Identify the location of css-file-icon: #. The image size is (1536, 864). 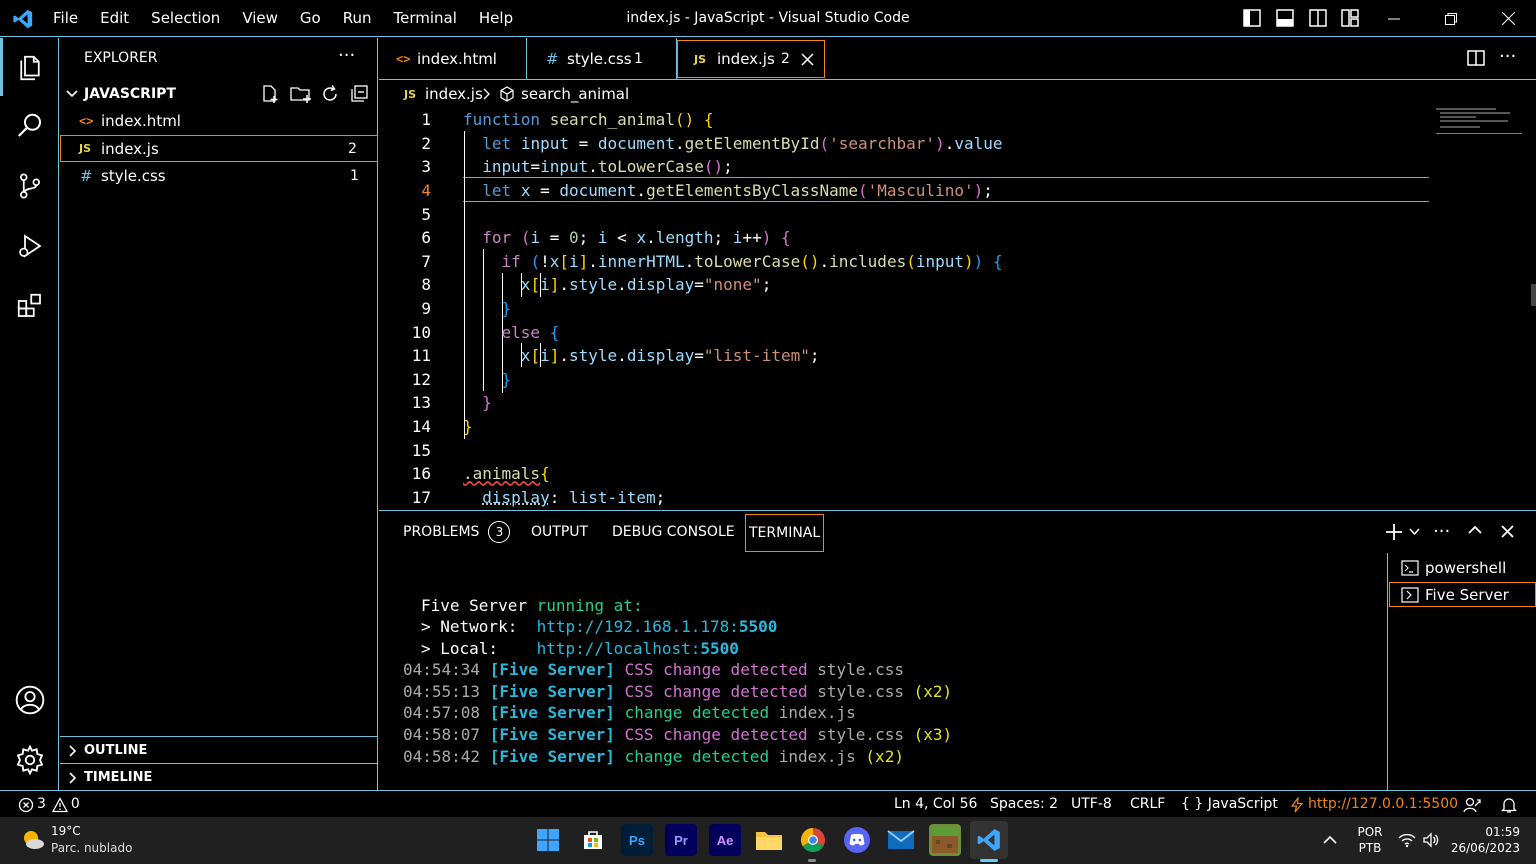
(86, 176).